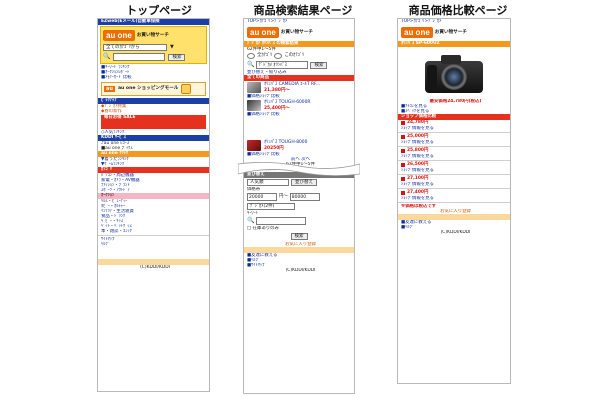 The image size is (610, 400). Describe the element at coordinates (177, 57) in the screenshot. I see `top-search-button: 検索` at that location.